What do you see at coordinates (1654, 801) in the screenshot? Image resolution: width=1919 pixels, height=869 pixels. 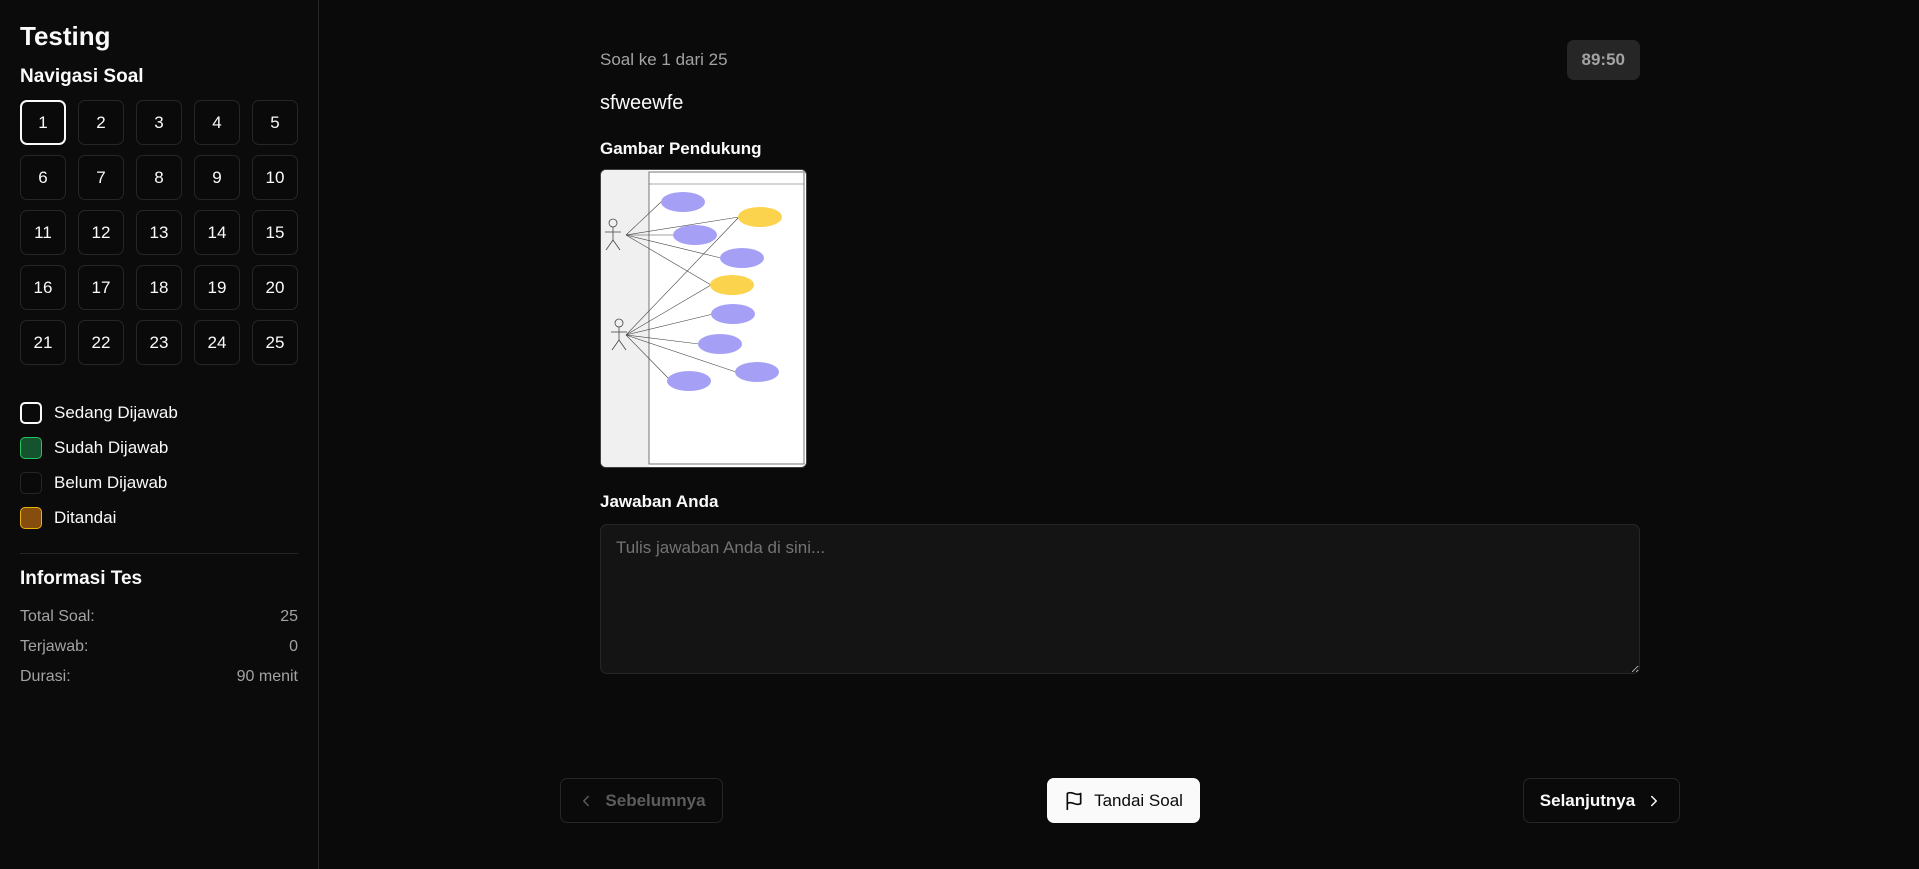 I see `chevron-right-icon` at bounding box center [1654, 801].